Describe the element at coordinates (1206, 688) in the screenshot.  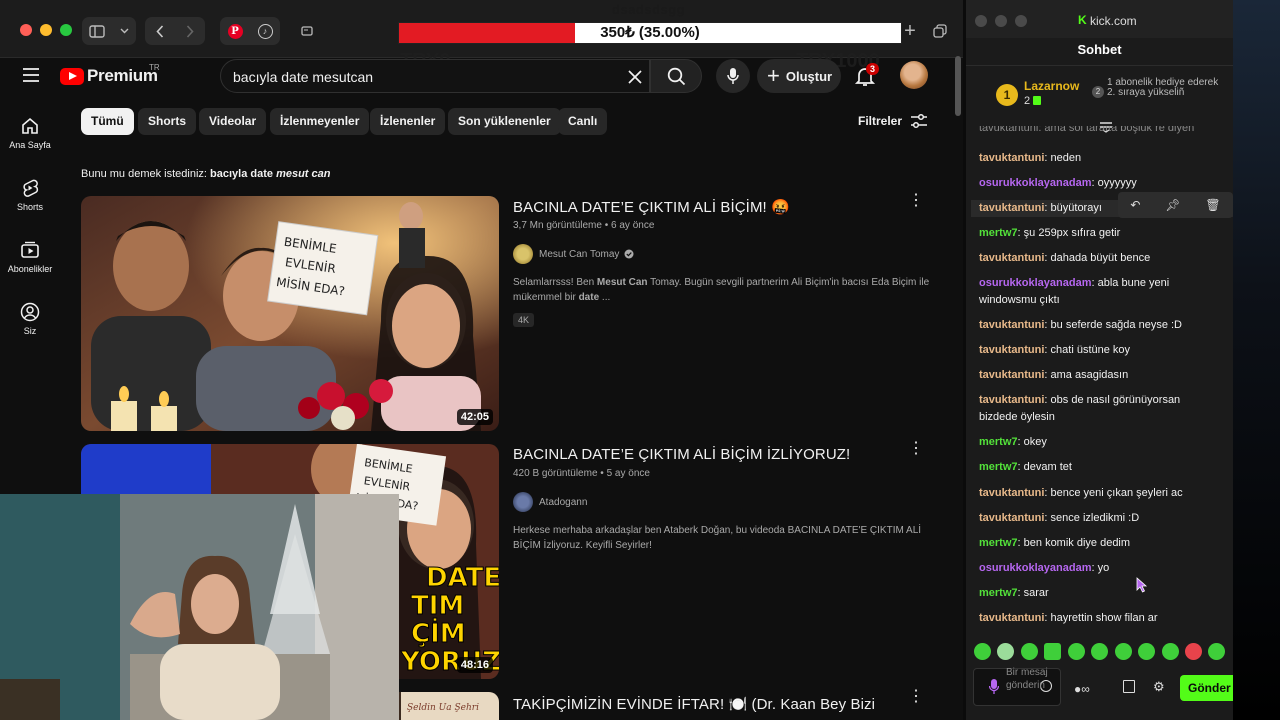
I see `send-button: Gönder` at that location.